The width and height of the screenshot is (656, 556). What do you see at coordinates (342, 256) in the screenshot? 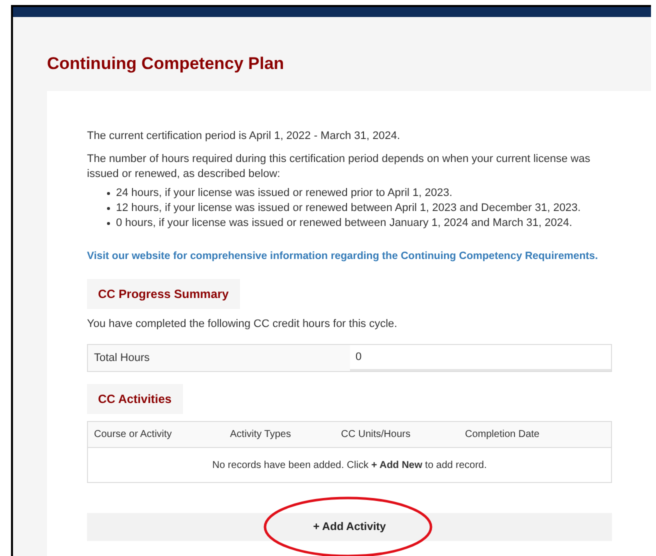
I see `website-link: Visit our website for comprehensive information regarding the Continuing Competency Requirements.` at bounding box center [342, 256].